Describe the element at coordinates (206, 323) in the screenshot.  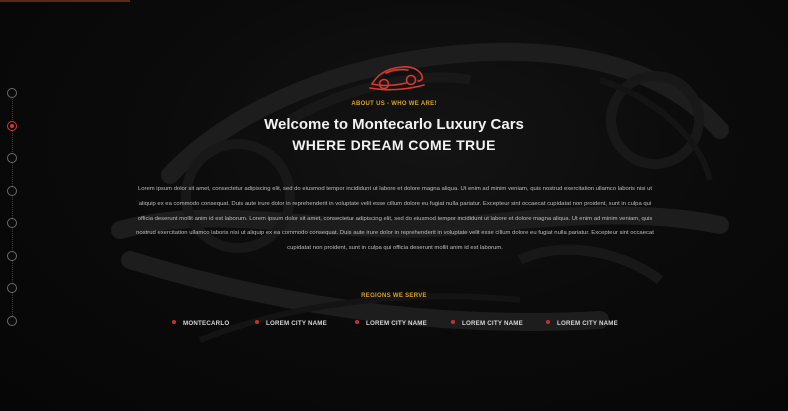
I see `region-label: MONTECARLO` at that location.